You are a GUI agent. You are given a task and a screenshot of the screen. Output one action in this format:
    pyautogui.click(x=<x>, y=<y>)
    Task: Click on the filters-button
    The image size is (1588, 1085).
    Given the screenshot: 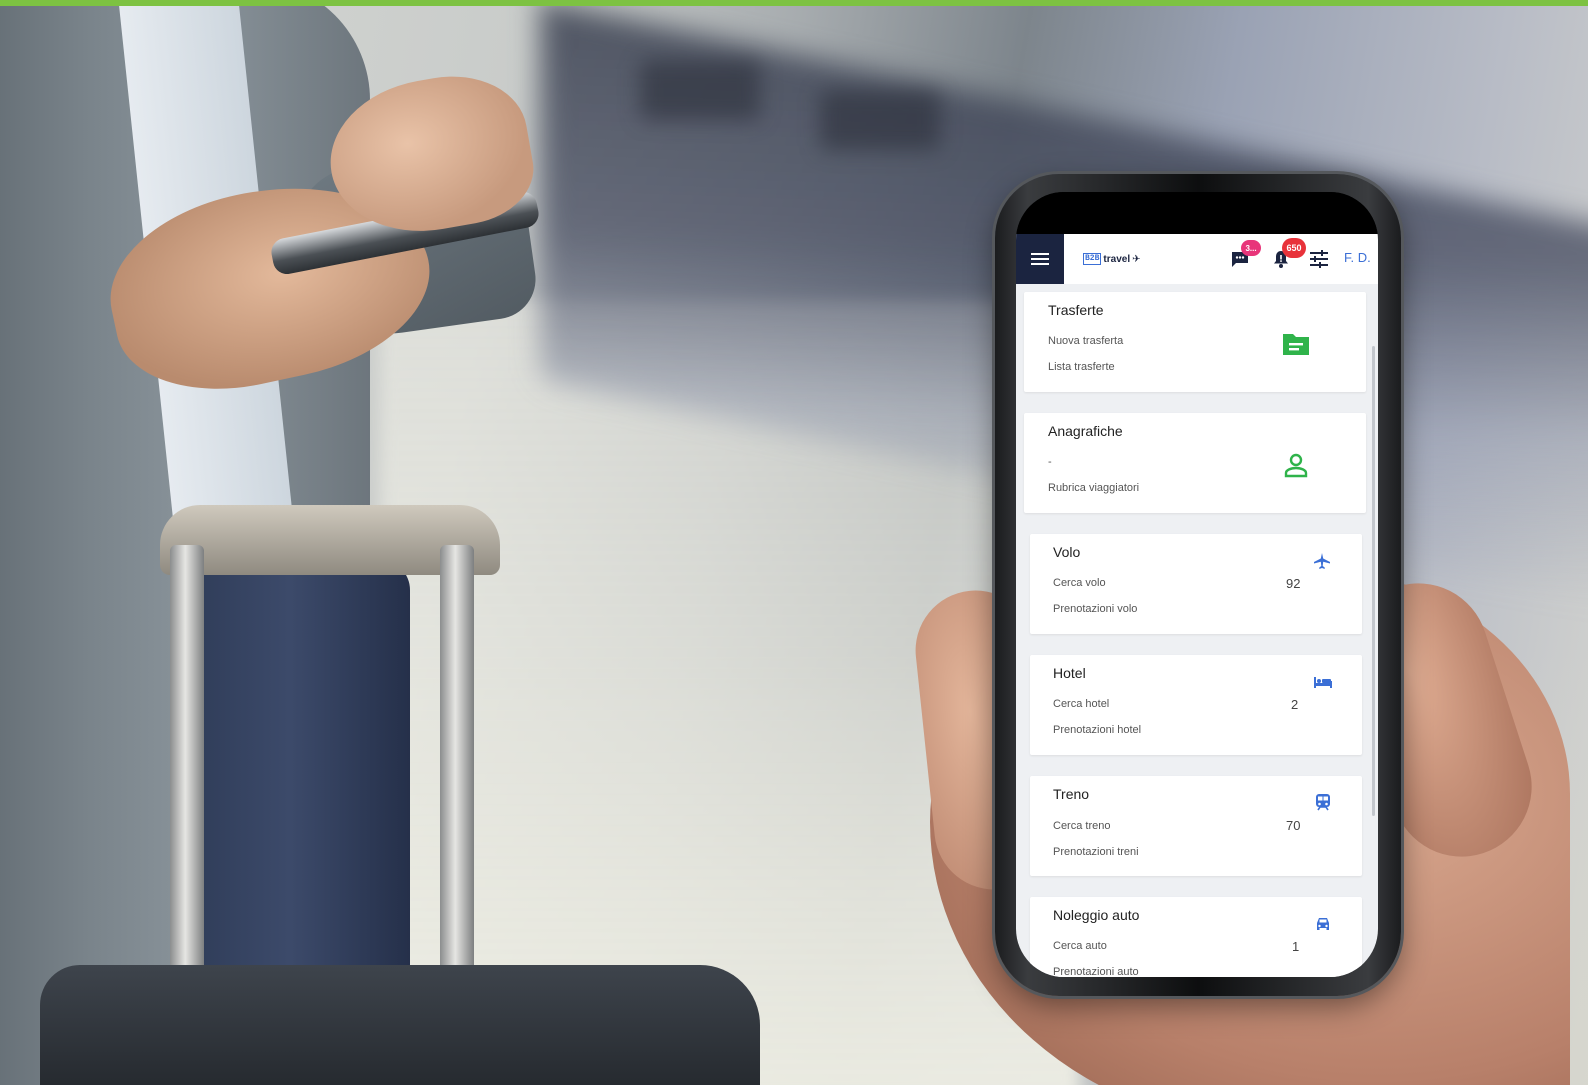 What is the action you would take?
    pyautogui.click(x=1319, y=259)
    